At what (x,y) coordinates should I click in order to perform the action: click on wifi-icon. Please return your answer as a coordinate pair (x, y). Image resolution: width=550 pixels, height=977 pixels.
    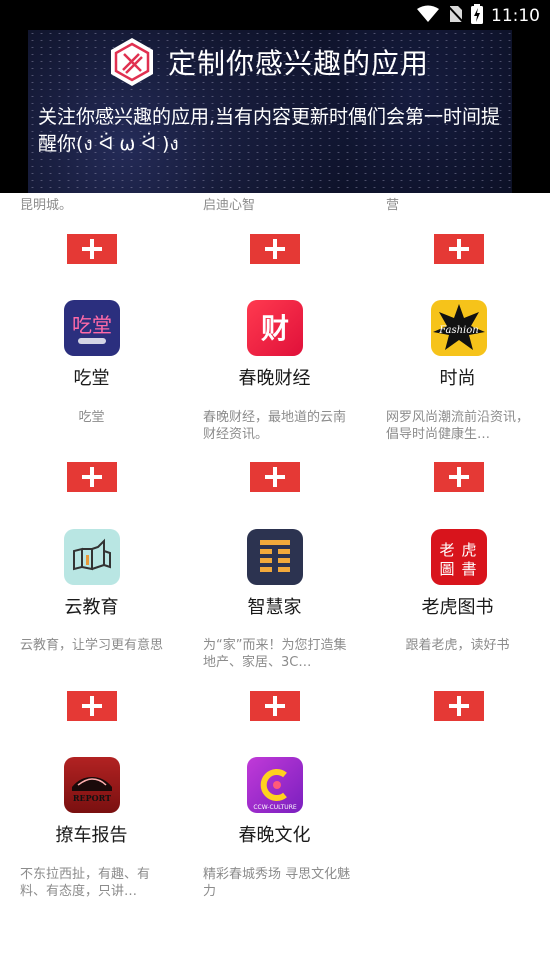
    Looking at the image, I should click on (428, 16).